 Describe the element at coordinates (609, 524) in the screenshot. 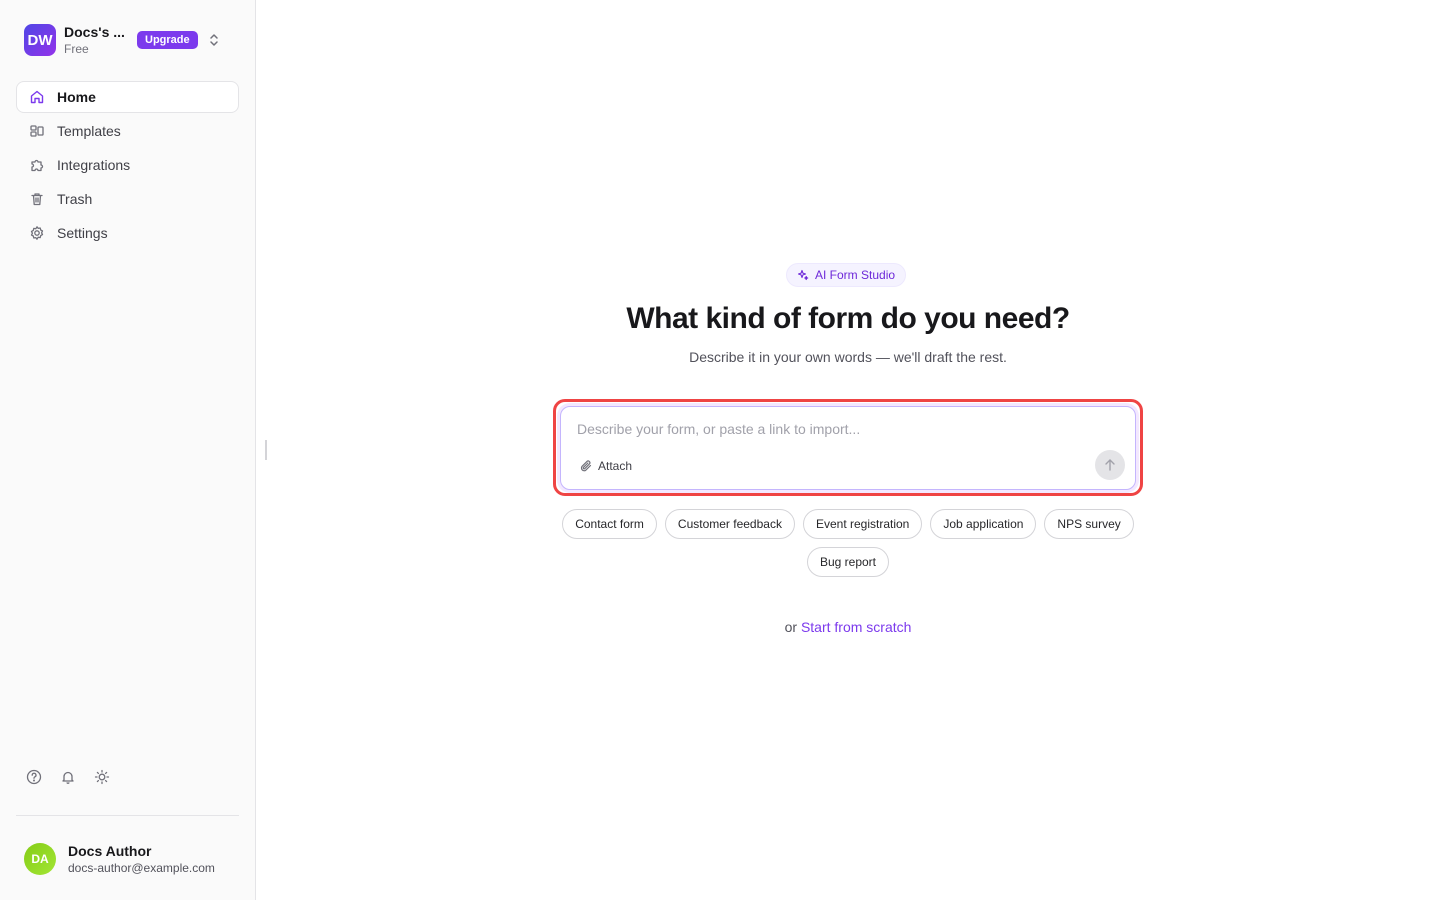

I see `suggestion-chip: Contact form` at that location.